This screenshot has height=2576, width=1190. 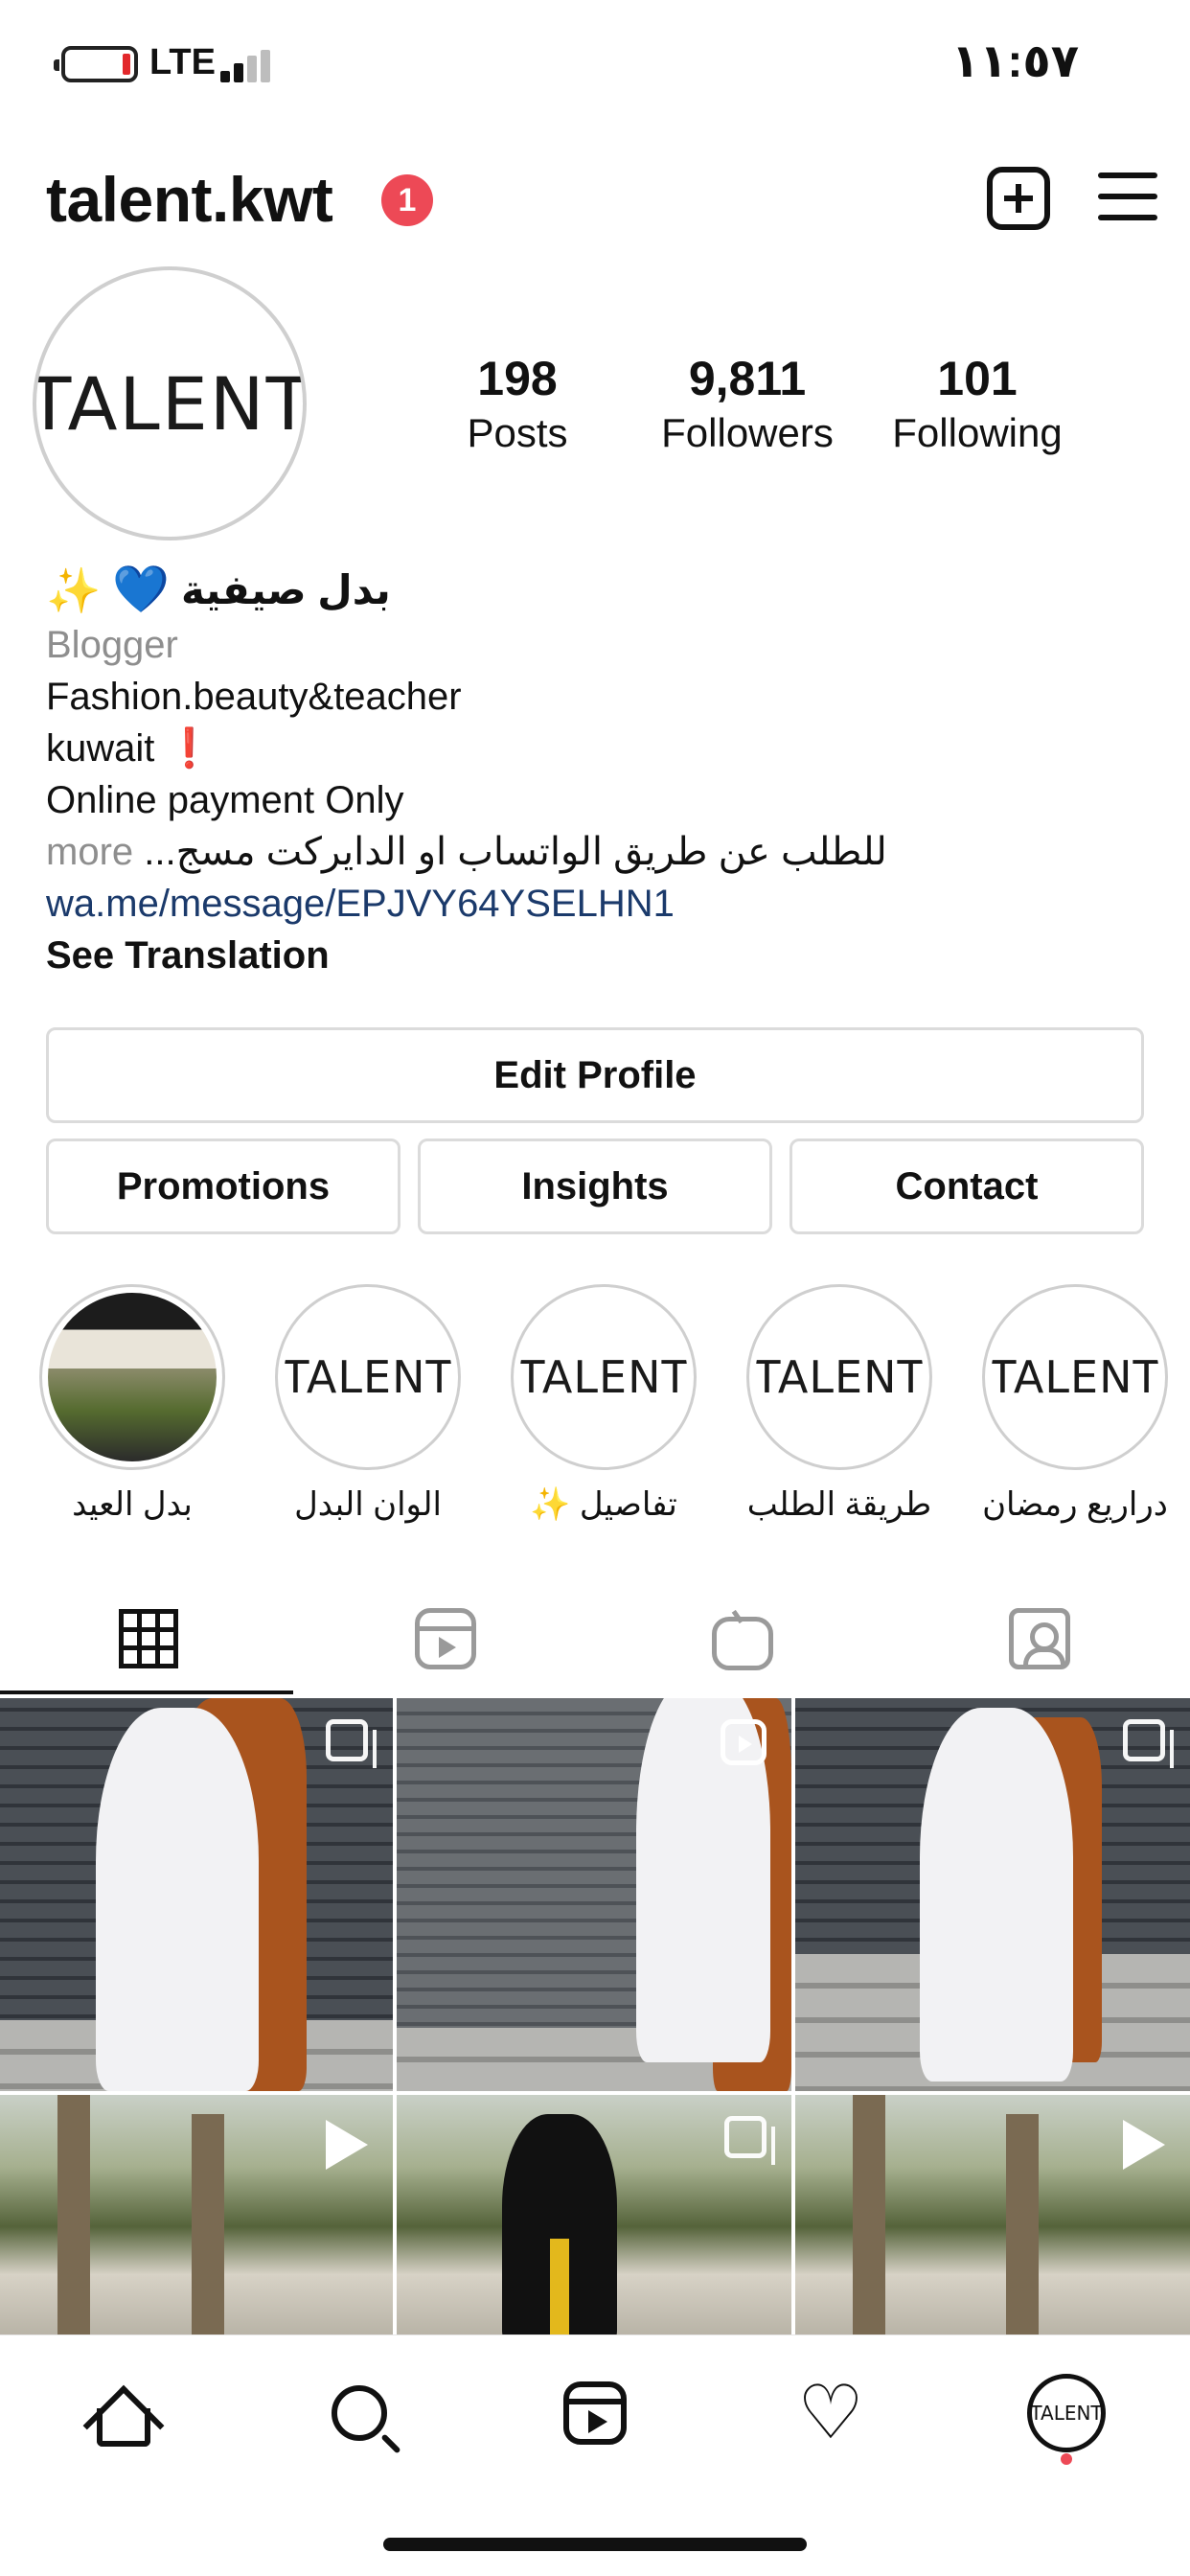 I want to click on status-bar: LTE ١١:٥٧, so click(x=595, y=67).